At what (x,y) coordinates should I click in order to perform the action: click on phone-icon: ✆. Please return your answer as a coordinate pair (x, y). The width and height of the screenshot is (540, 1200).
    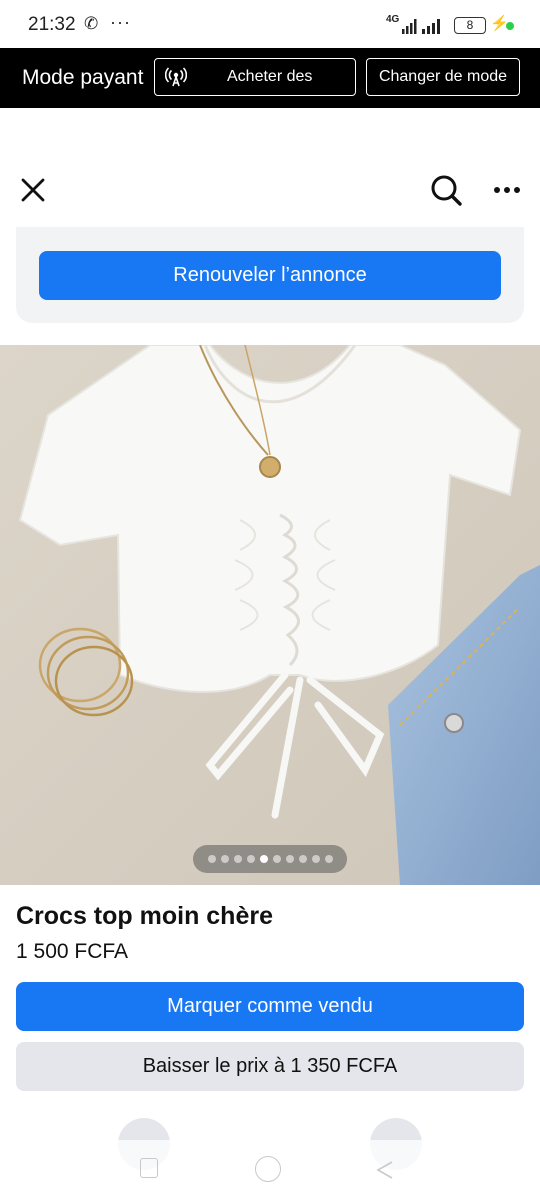
    Looking at the image, I should click on (91, 23).